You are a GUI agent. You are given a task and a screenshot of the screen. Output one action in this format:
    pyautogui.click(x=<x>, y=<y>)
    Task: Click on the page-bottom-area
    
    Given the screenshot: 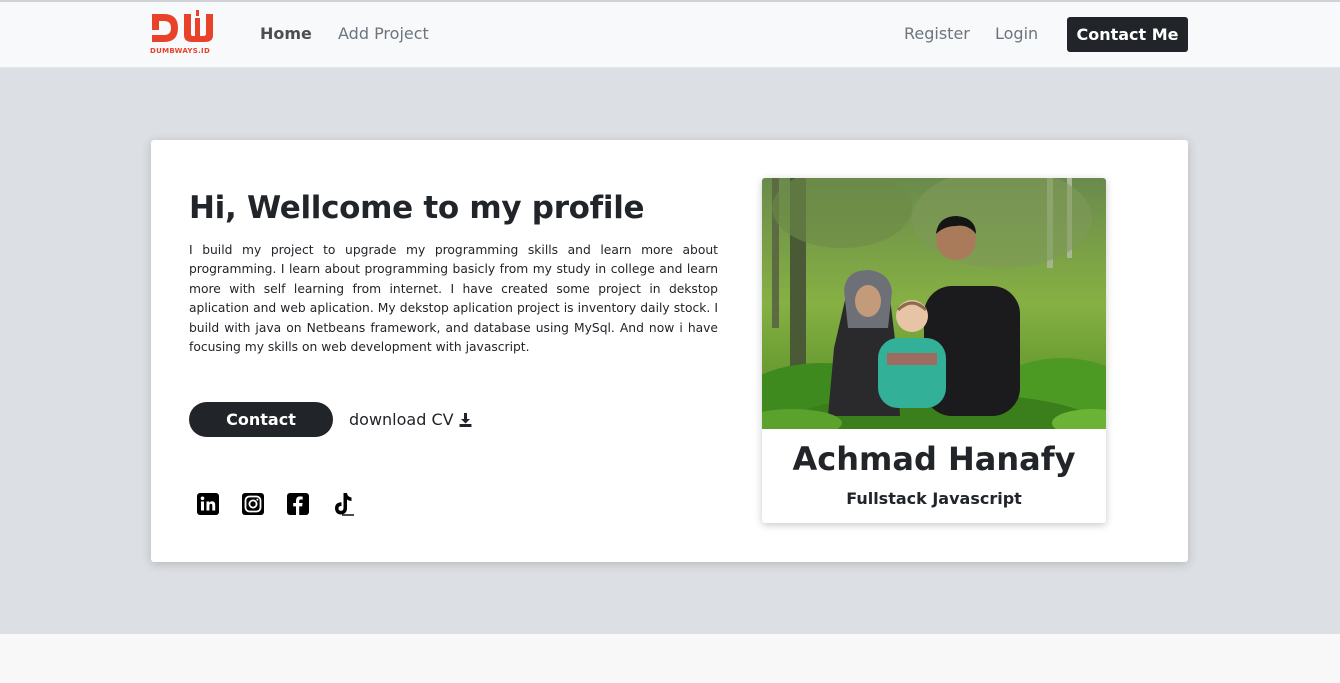 What is the action you would take?
    pyautogui.click(x=670, y=658)
    